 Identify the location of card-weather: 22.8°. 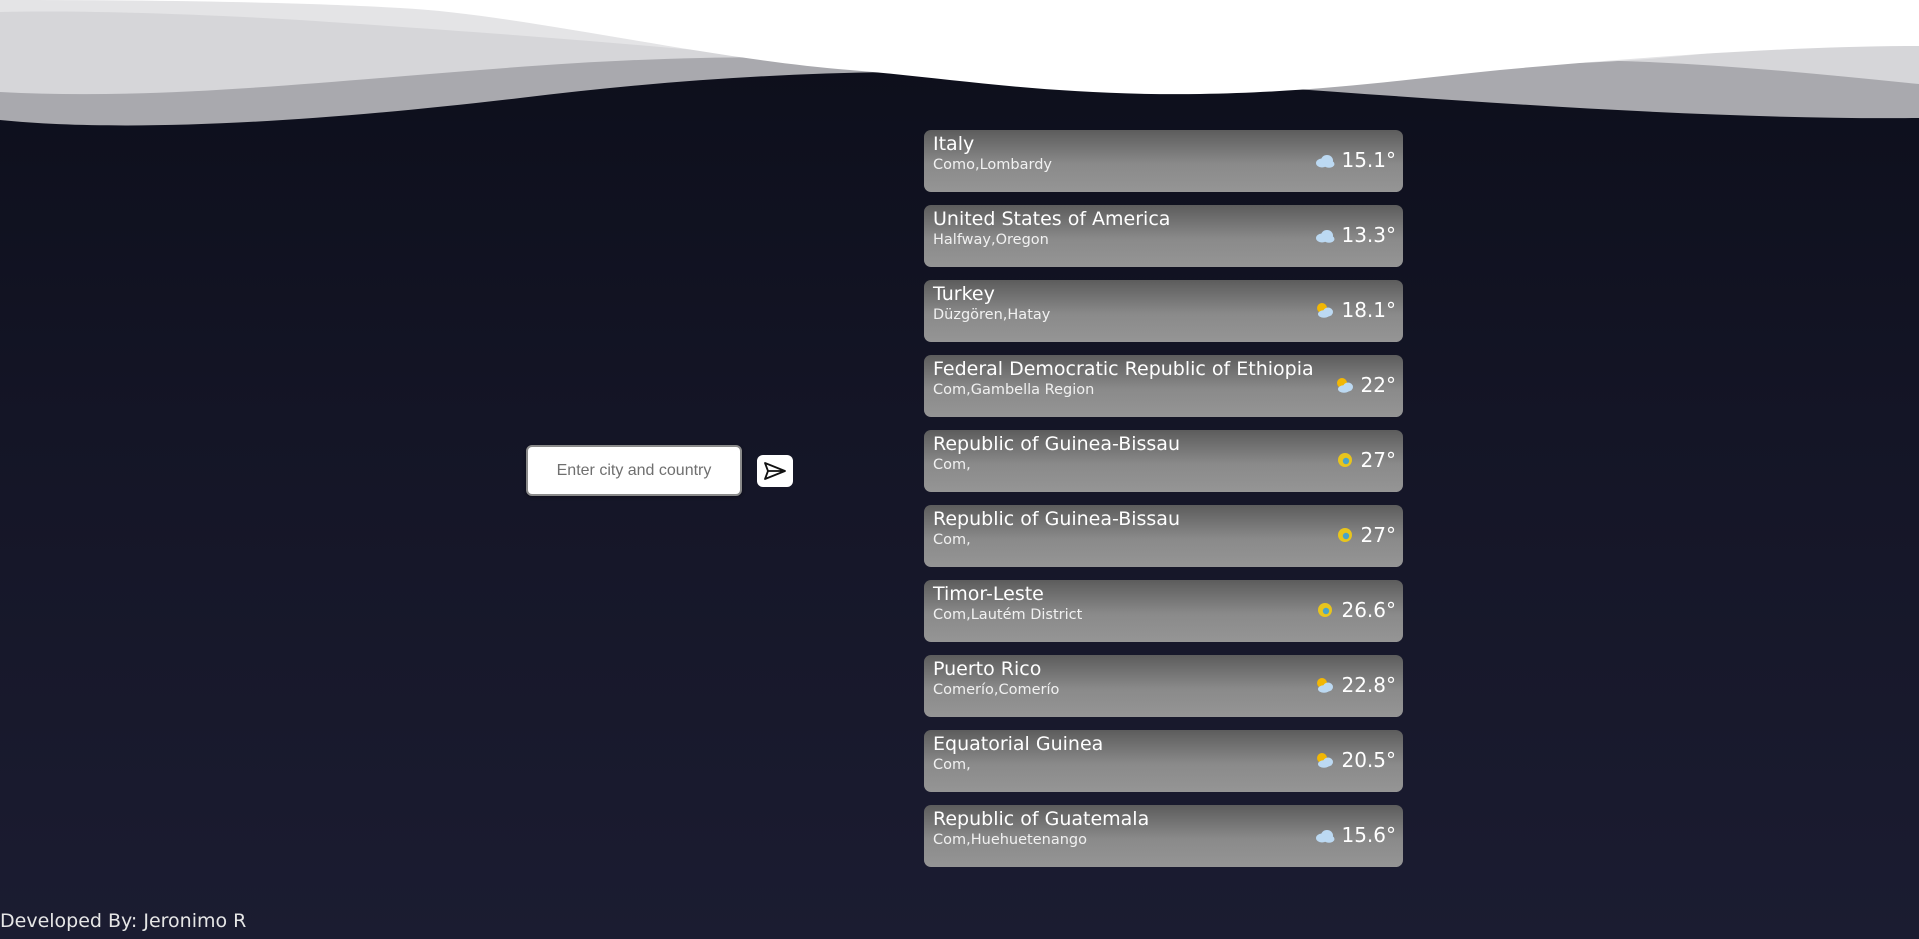
(1355, 685).